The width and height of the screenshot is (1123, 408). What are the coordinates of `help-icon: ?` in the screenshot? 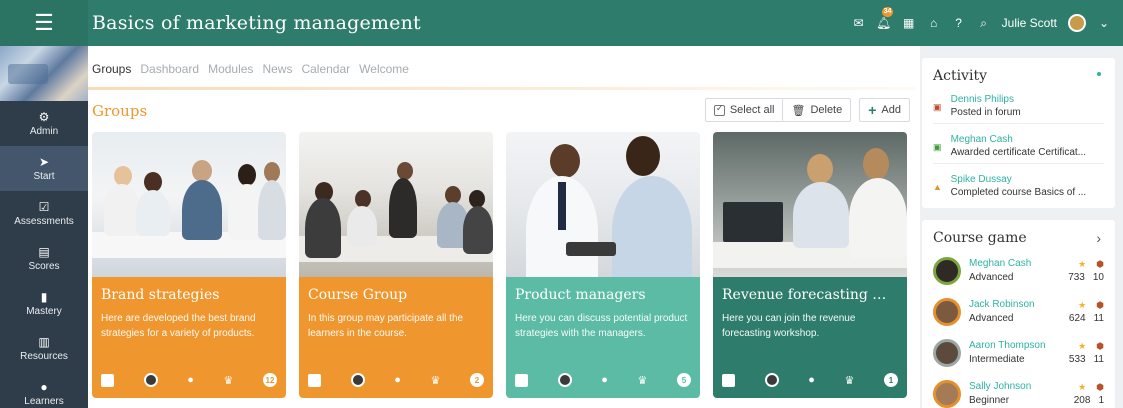 It's located at (959, 23).